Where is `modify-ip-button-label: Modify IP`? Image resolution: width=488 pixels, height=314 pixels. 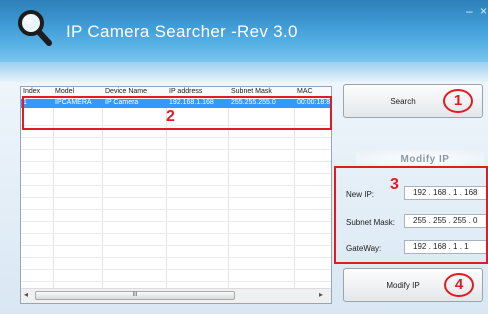 modify-ip-button-label: Modify IP is located at coordinates (403, 285).